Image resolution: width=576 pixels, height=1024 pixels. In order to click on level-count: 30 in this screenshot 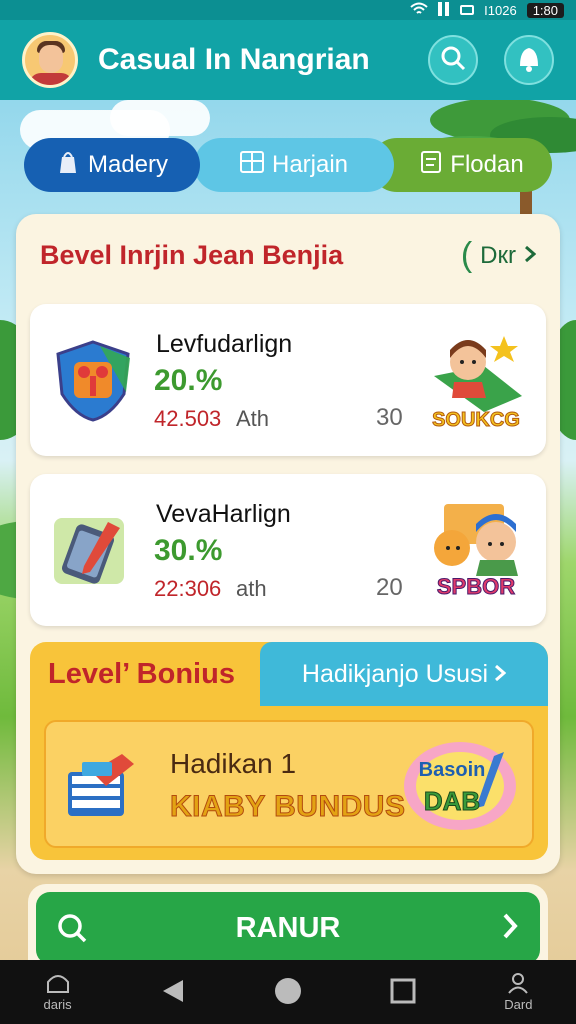, I will do `click(389, 417)`.